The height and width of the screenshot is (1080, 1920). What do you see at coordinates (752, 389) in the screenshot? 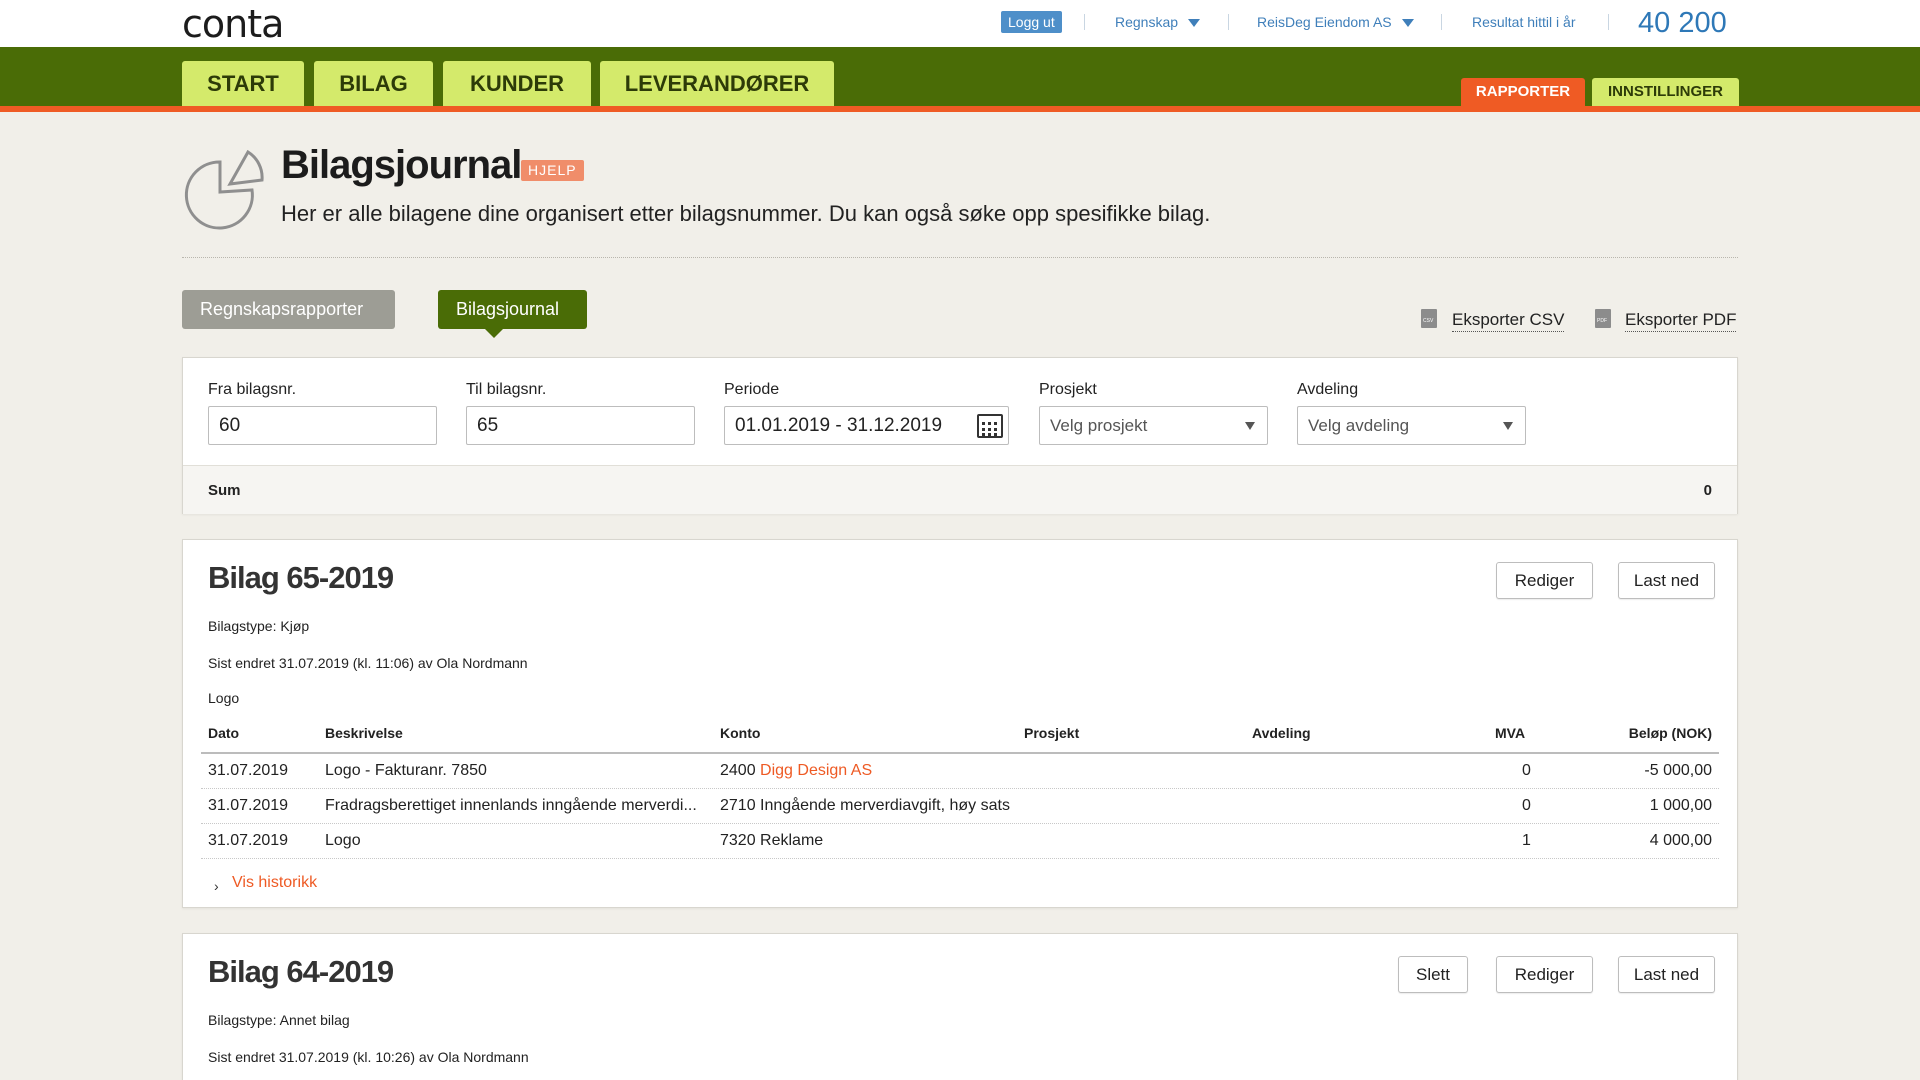
I see `period-label: Periode` at bounding box center [752, 389].